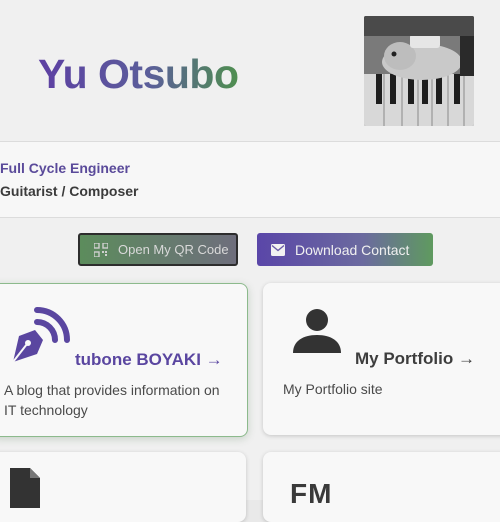 Image resolution: width=500 pixels, height=522 pixels. What do you see at coordinates (101, 249) in the screenshot?
I see `qr-code-icon` at bounding box center [101, 249].